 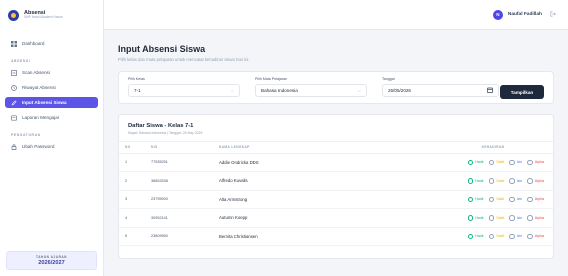 I want to click on radio-label: Izin, so click(x=519, y=236).